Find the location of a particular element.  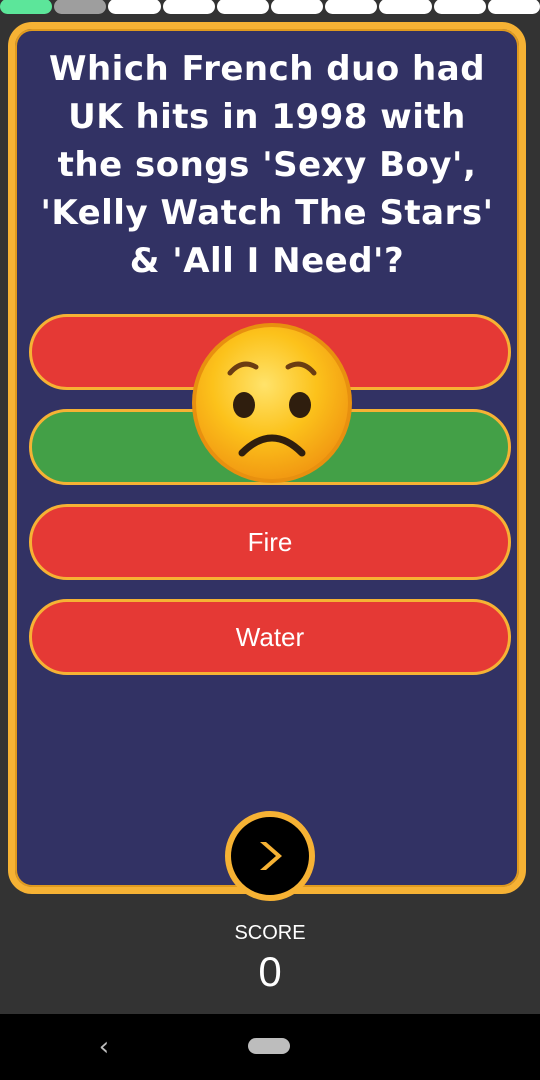

next-question-button is located at coordinates (270, 856).